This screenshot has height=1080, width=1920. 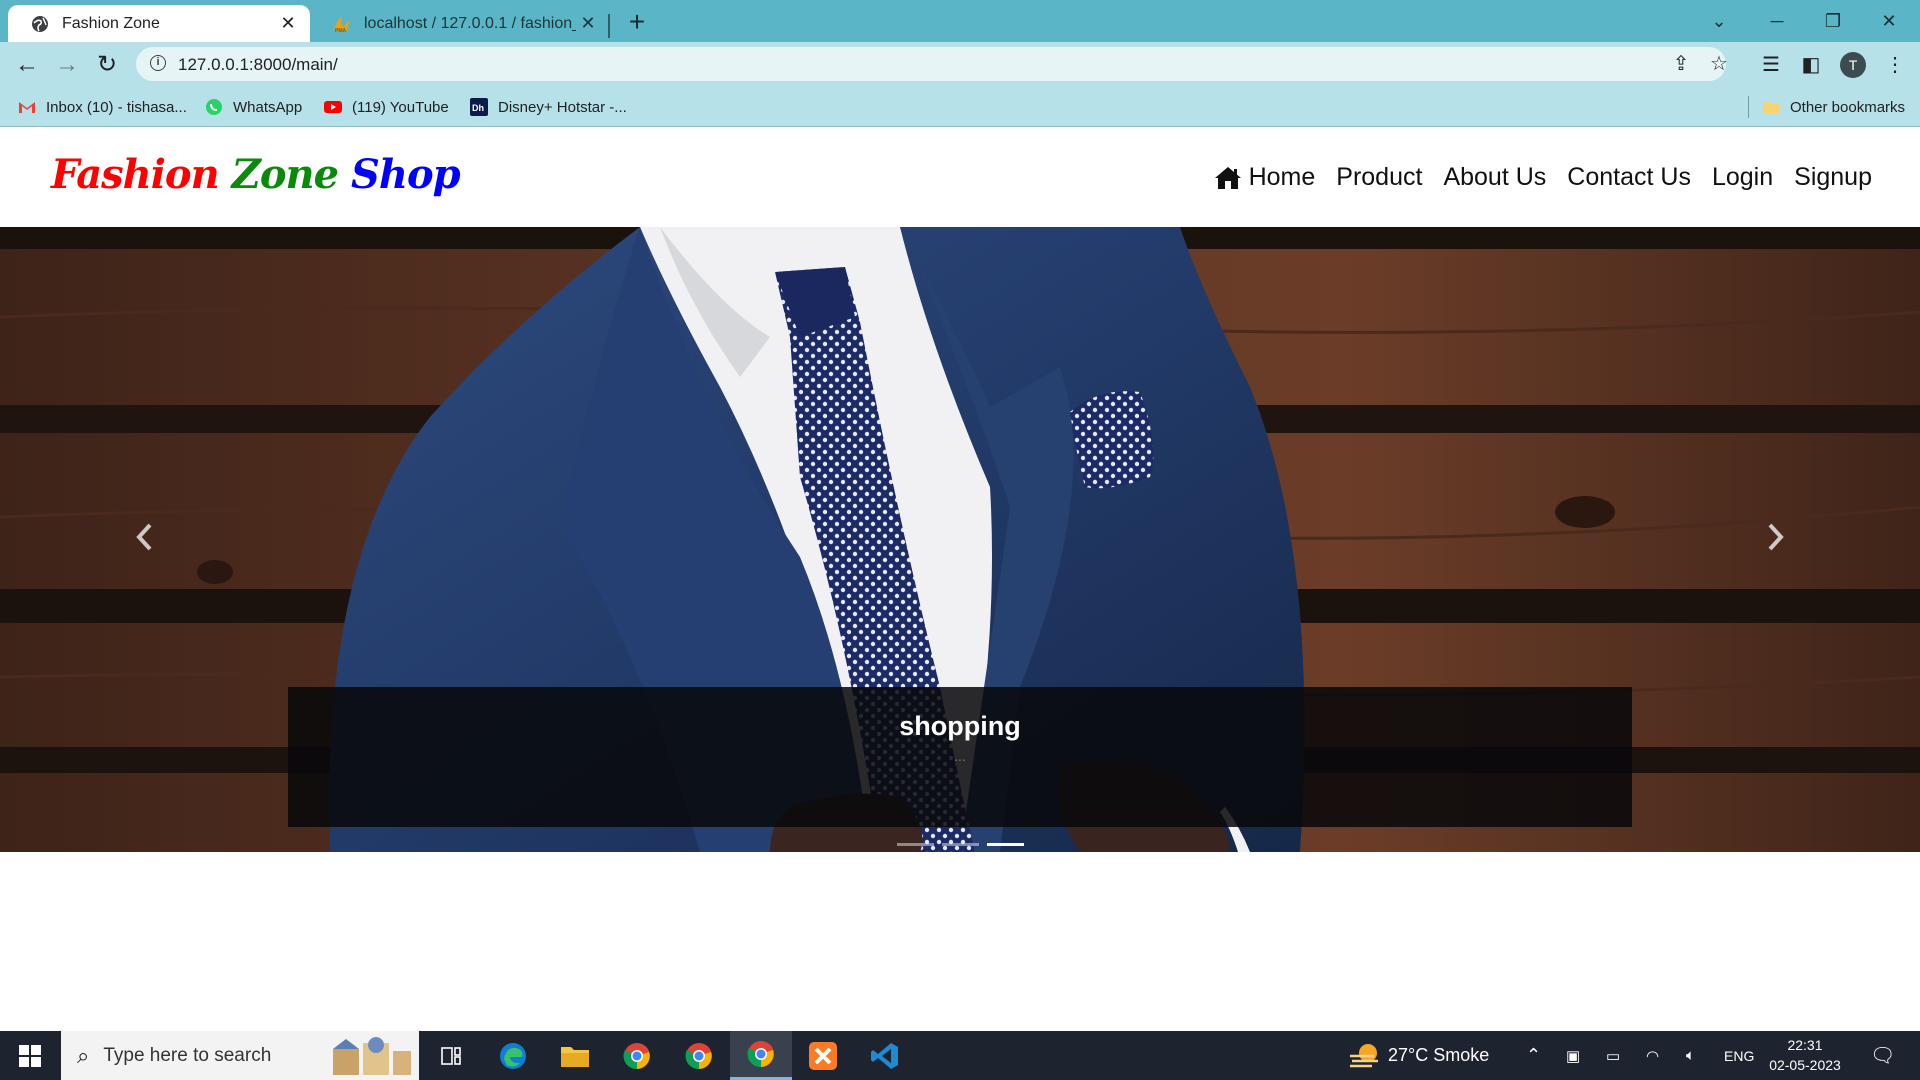 What do you see at coordinates (333, 107) in the screenshot?
I see `youtube-icon` at bounding box center [333, 107].